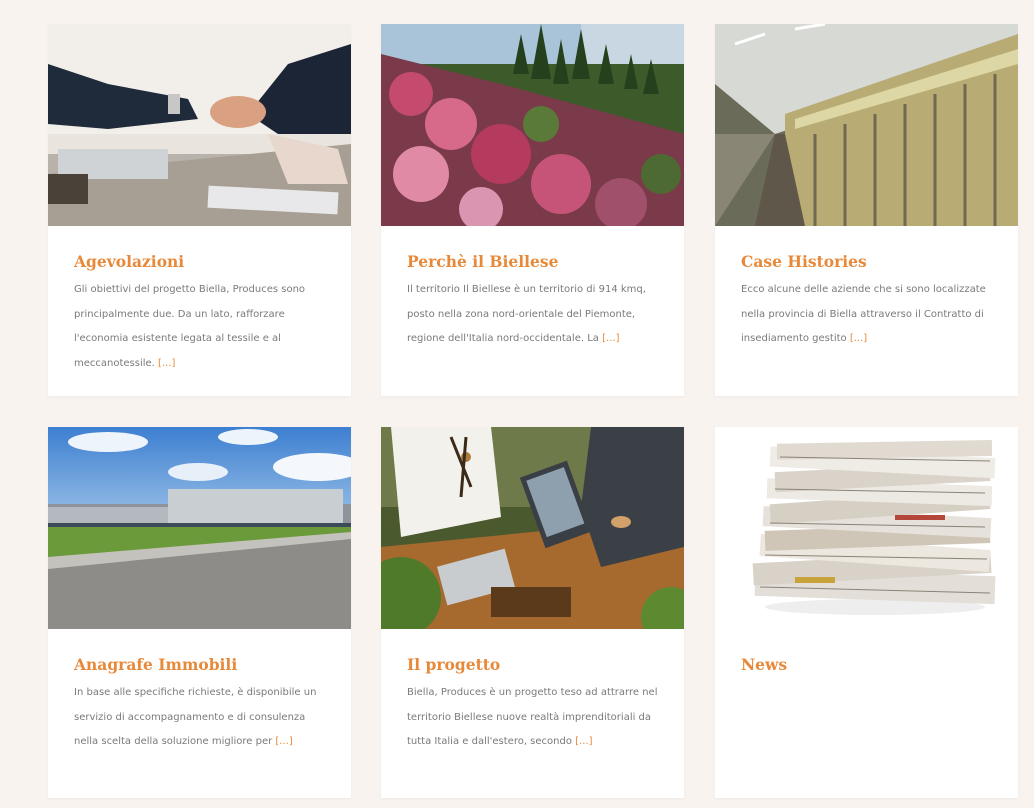  Describe the element at coordinates (535, 665) in the screenshot. I see `card-title: Il progetto` at that location.